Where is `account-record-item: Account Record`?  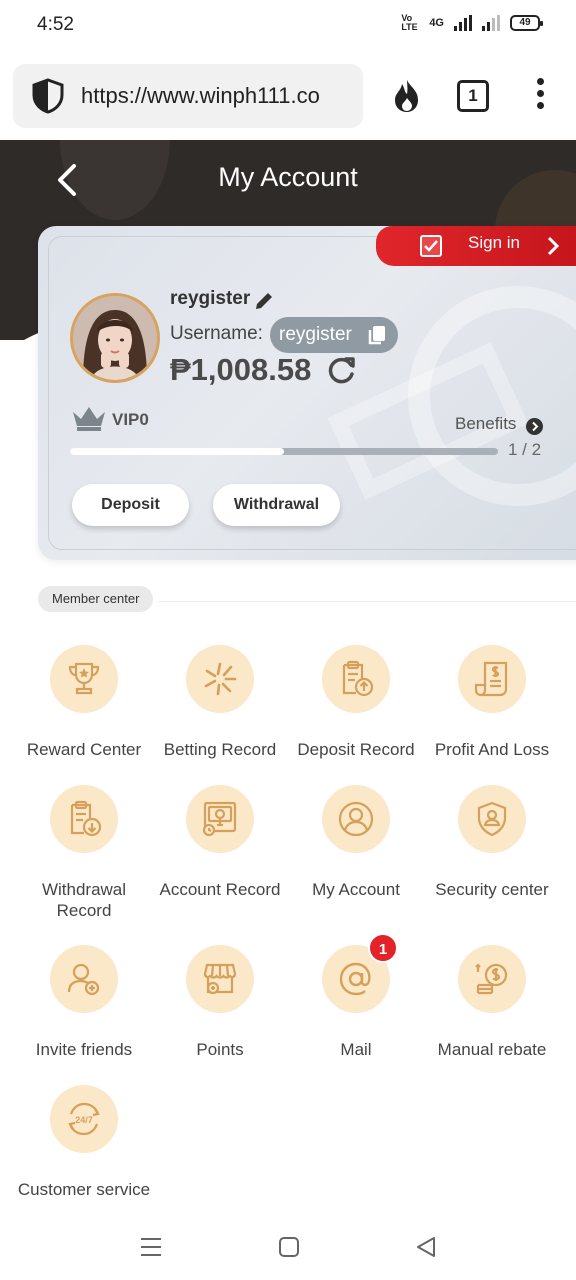
account-record-item: Account Record is located at coordinates (220, 842).